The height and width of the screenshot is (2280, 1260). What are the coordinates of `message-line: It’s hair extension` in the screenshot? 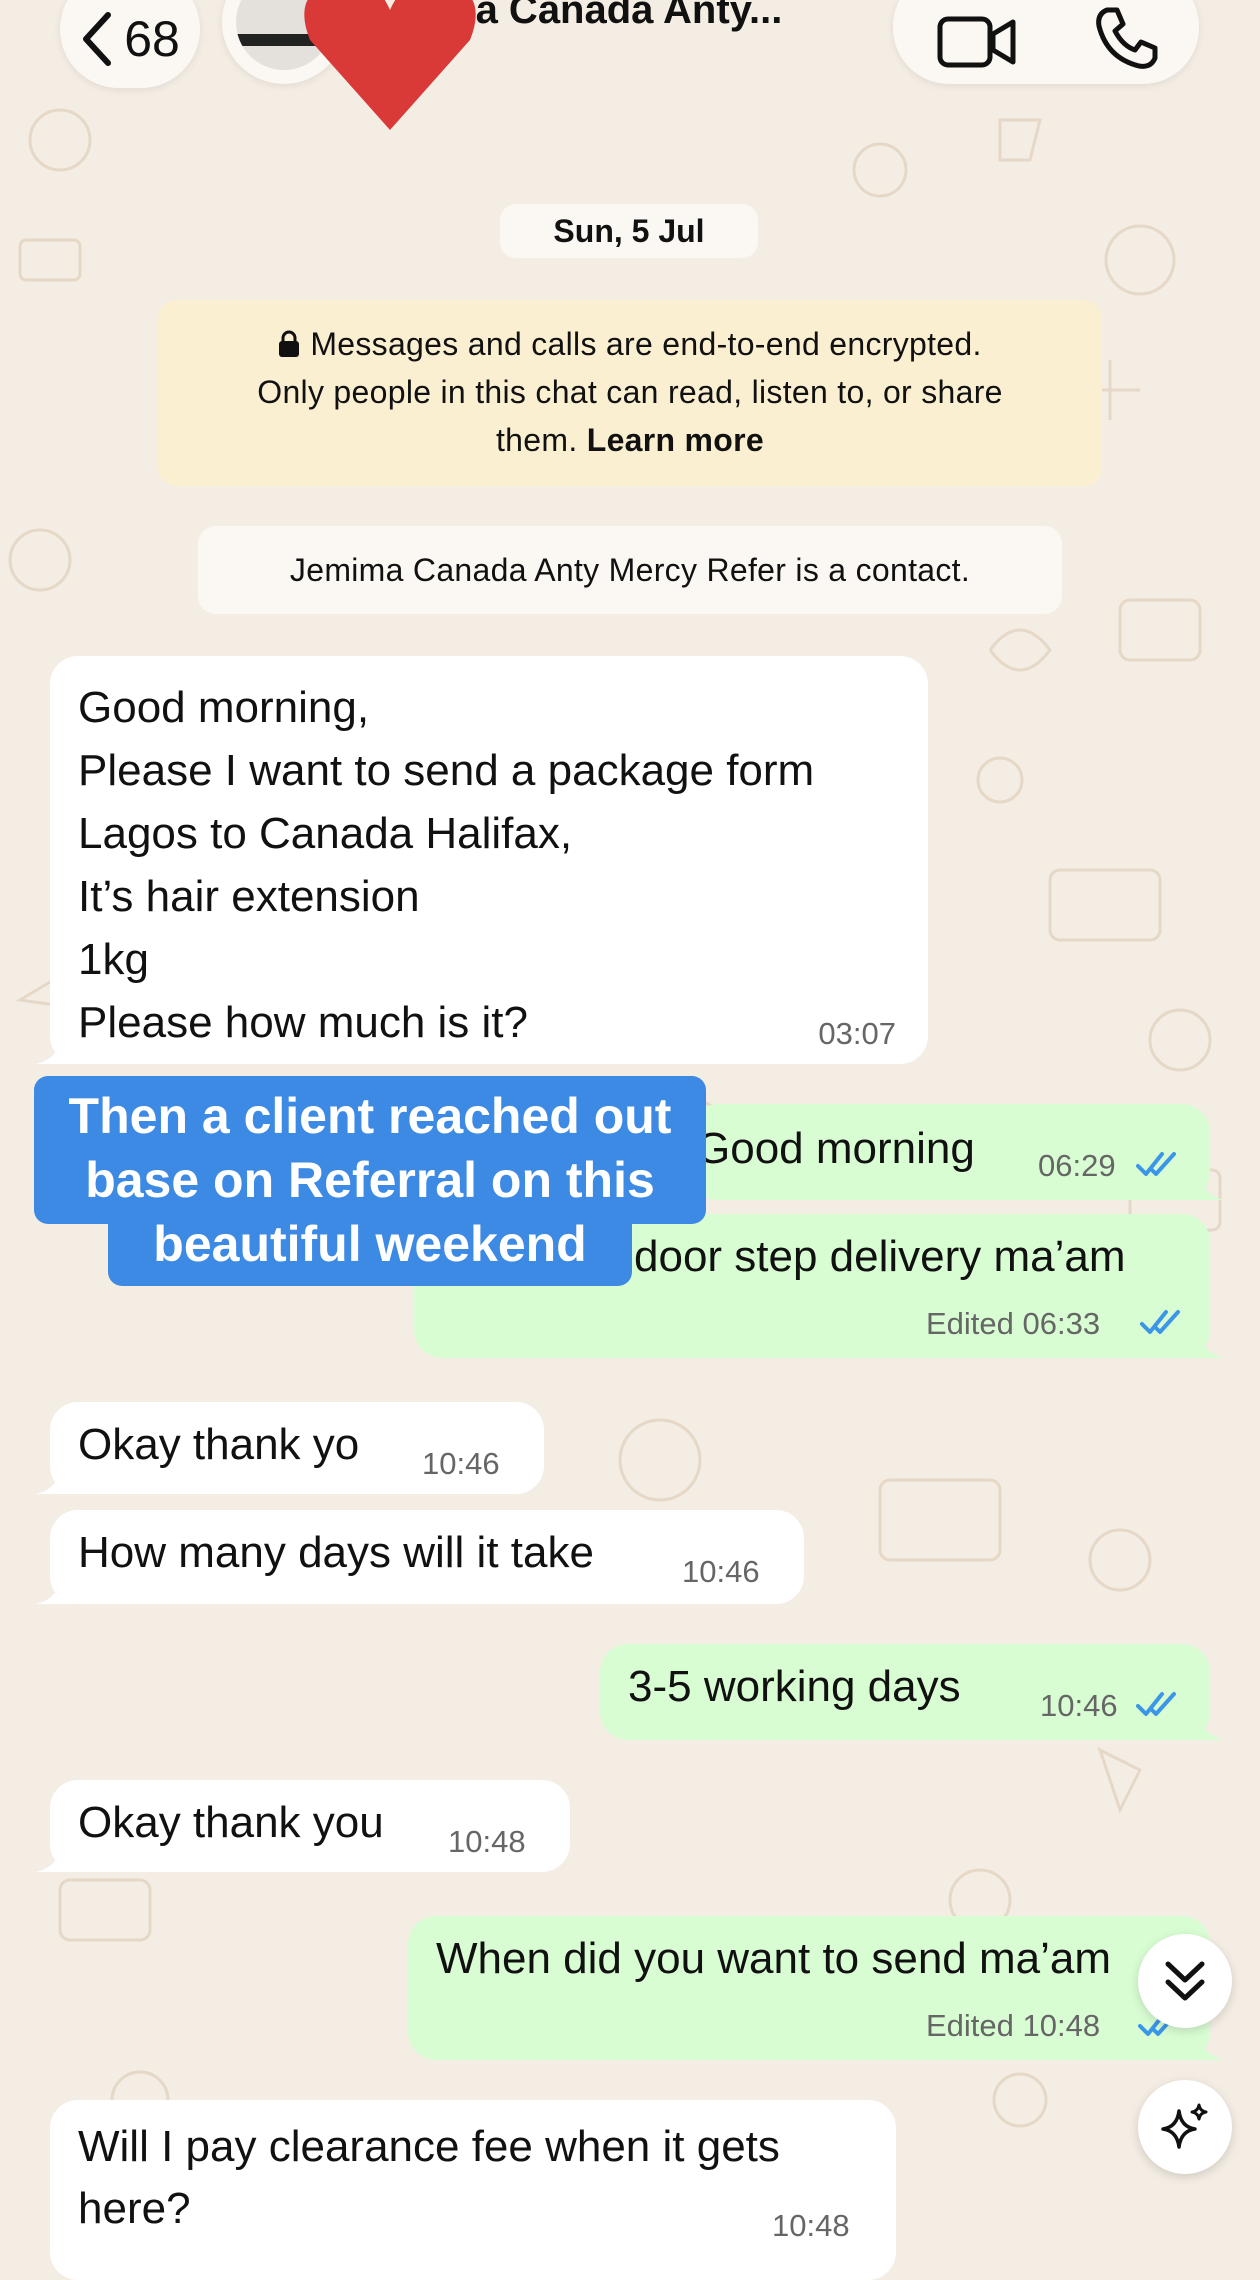 It's located at (249, 896).